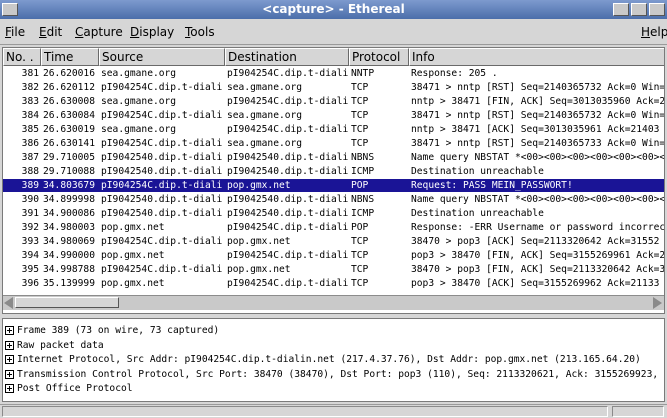 The image size is (667, 418). What do you see at coordinates (30, 199) in the screenshot?
I see `packet-no: 390` at bounding box center [30, 199].